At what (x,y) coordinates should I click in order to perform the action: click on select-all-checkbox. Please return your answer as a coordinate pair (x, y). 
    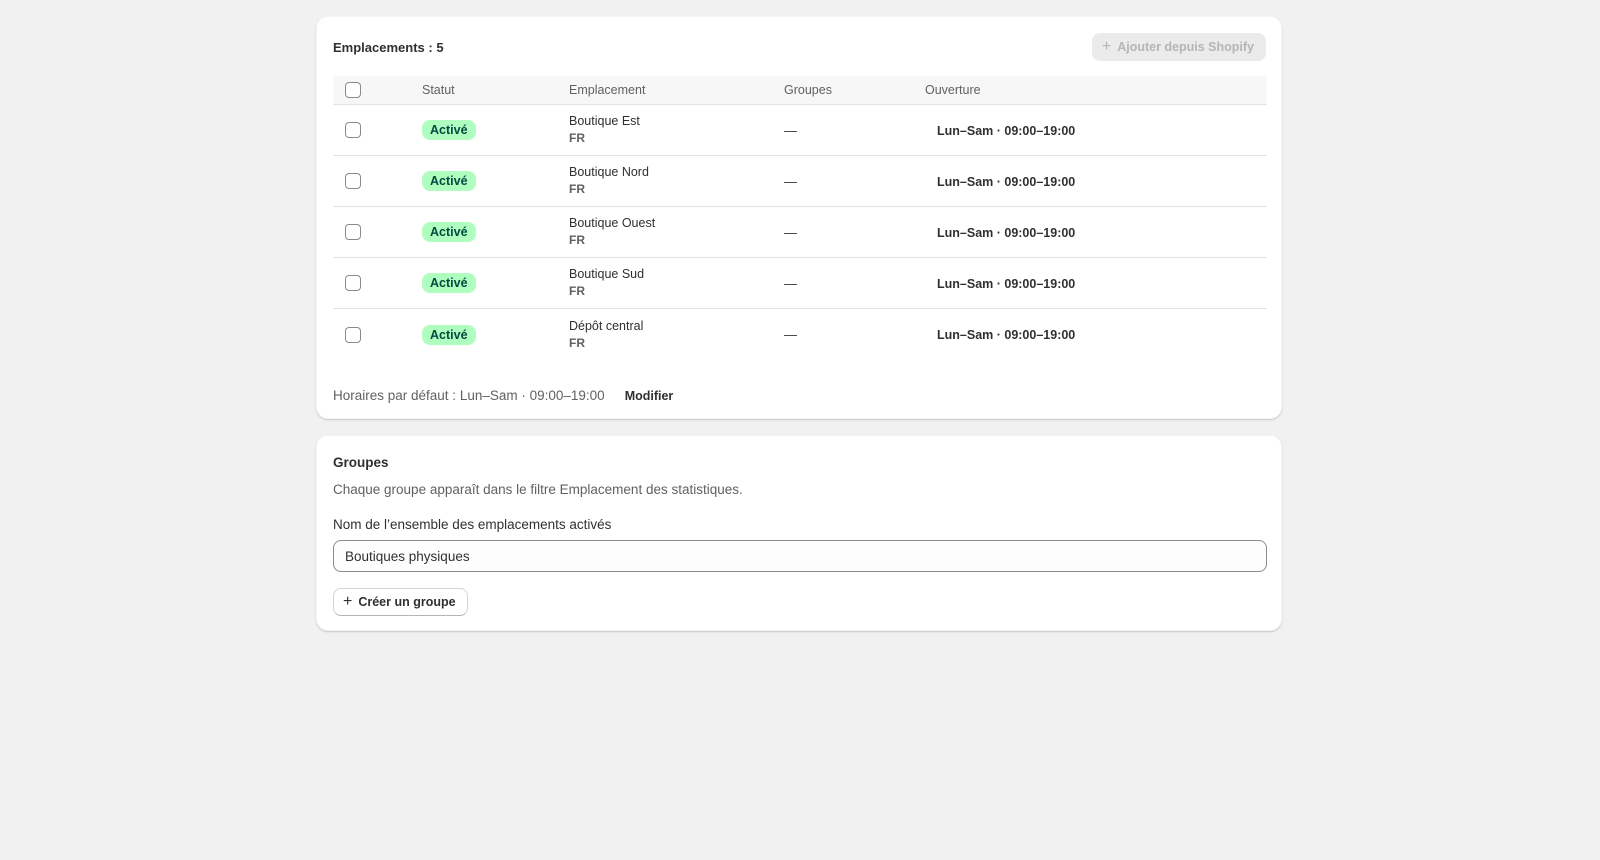
    Looking at the image, I should click on (353, 90).